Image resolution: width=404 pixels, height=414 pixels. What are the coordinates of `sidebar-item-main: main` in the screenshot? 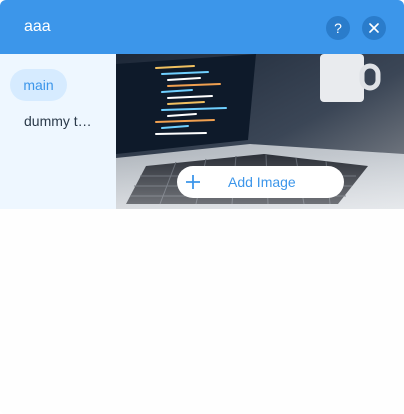 It's located at (38, 85).